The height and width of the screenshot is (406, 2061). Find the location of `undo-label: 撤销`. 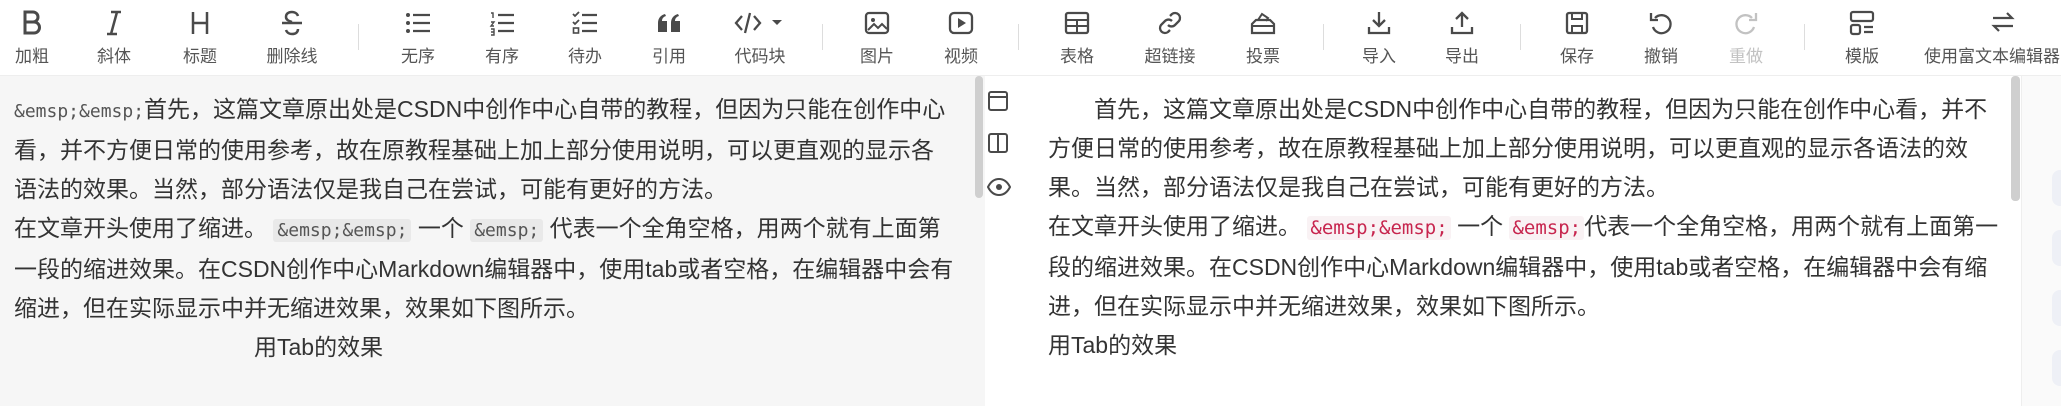

undo-label: 撤销 is located at coordinates (1661, 56).